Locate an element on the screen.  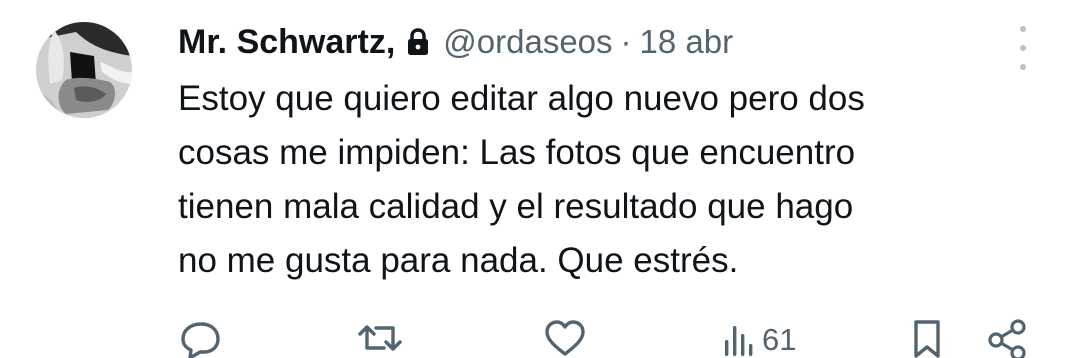
more-icon is located at coordinates (1023, 48).